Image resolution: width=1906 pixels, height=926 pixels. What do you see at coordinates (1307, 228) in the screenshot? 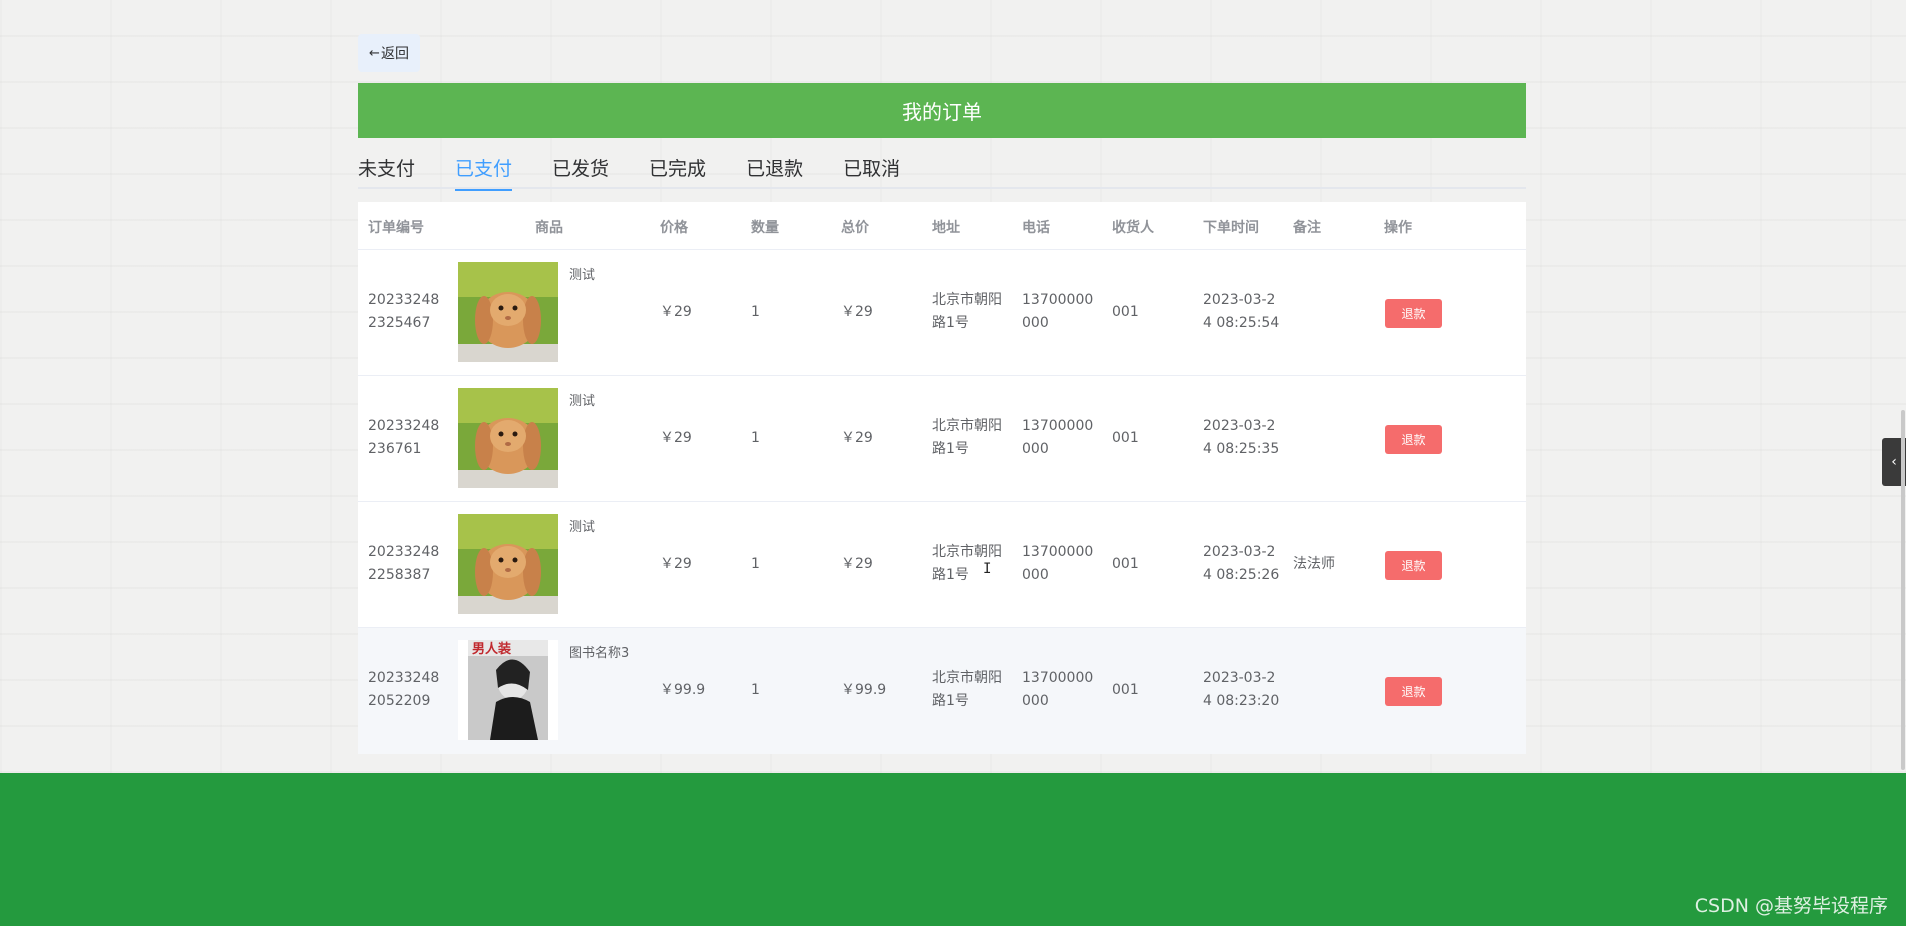
I see `header-note: 备注` at bounding box center [1307, 228].